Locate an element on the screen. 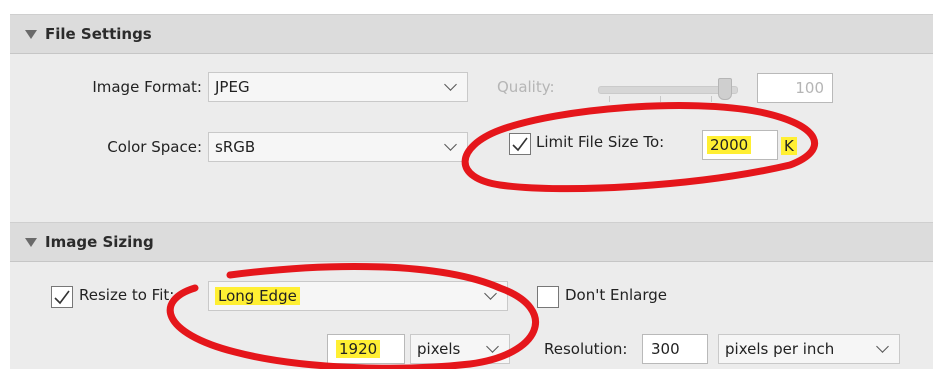 The image size is (933, 369). size-unit-value: pixels is located at coordinates (439, 349).